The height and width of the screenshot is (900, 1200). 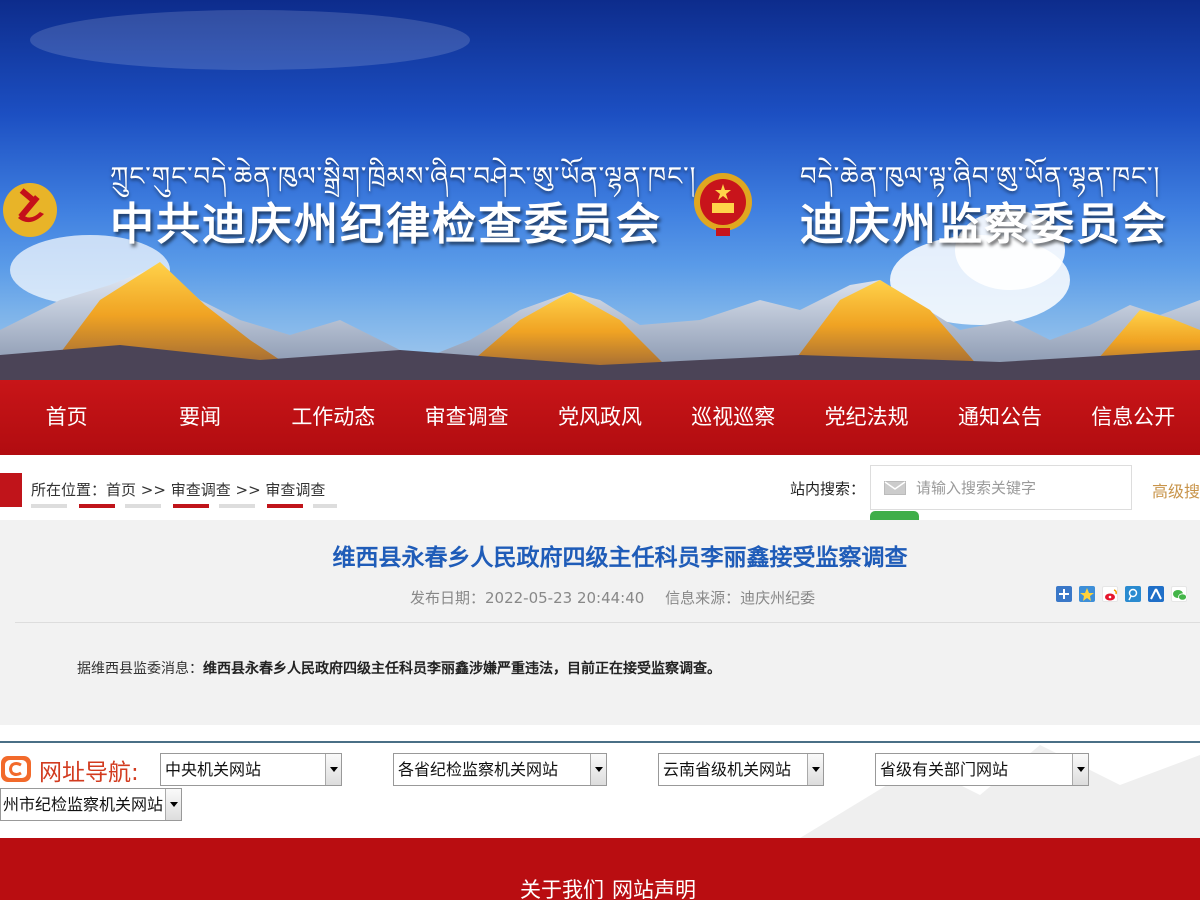 What do you see at coordinates (1110, 594) in the screenshot?
I see `weibo-icon` at bounding box center [1110, 594].